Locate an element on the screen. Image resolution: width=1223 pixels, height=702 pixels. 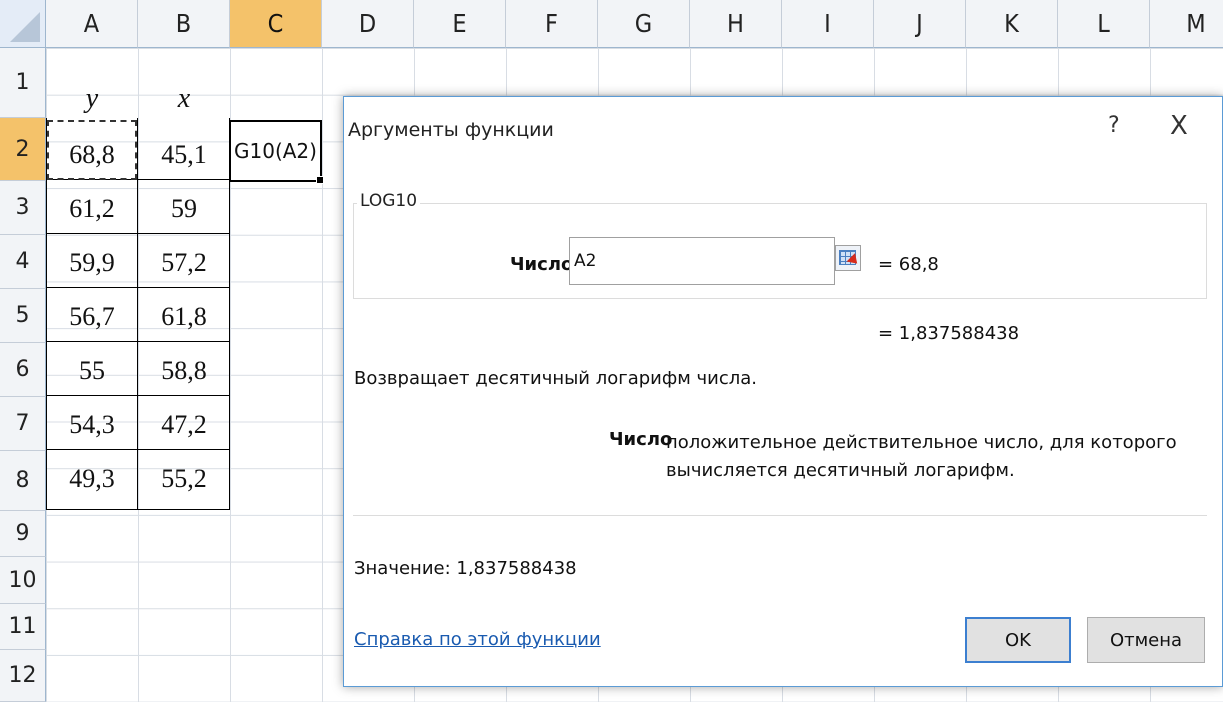
column-header-E: E is located at coordinates (460, 24).